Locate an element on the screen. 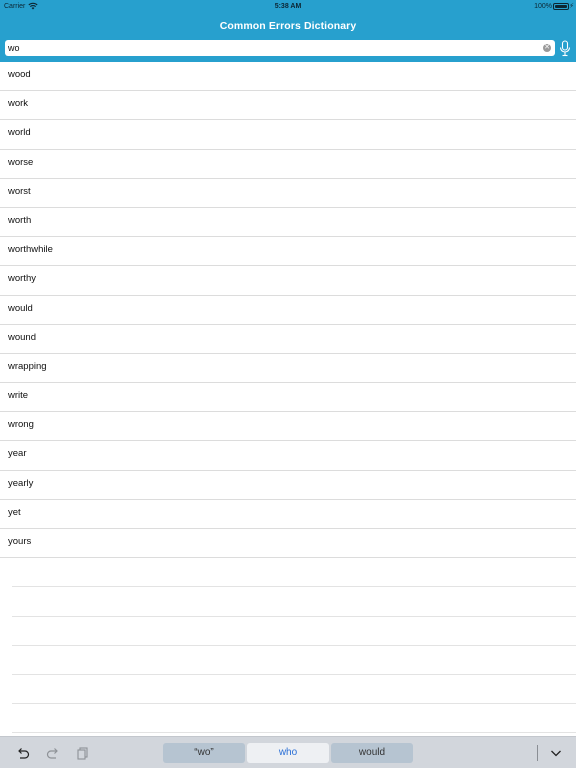 This screenshot has width=576, height=768. list-item-label: year is located at coordinates (17, 454).